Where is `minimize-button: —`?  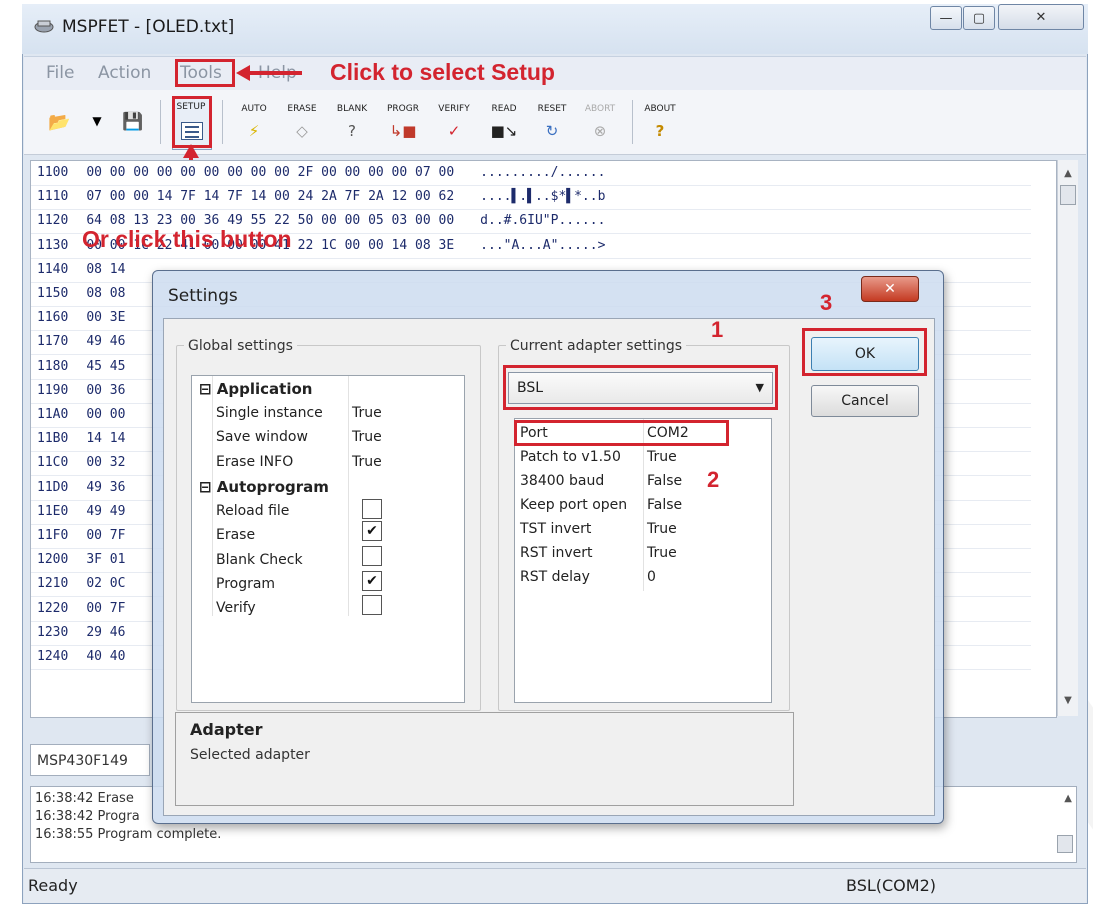 minimize-button: — is located at coordinates (946, 18).